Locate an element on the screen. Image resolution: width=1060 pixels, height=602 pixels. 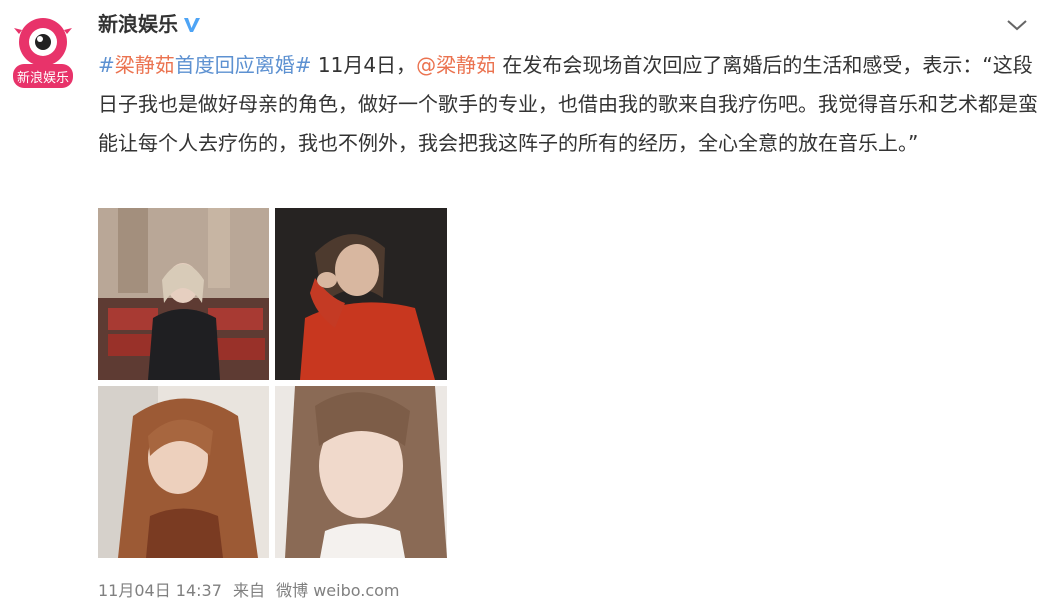
post-meta: 11月04日 14:37 来自 微博 weibo.com is located at coordinates (252, 591).